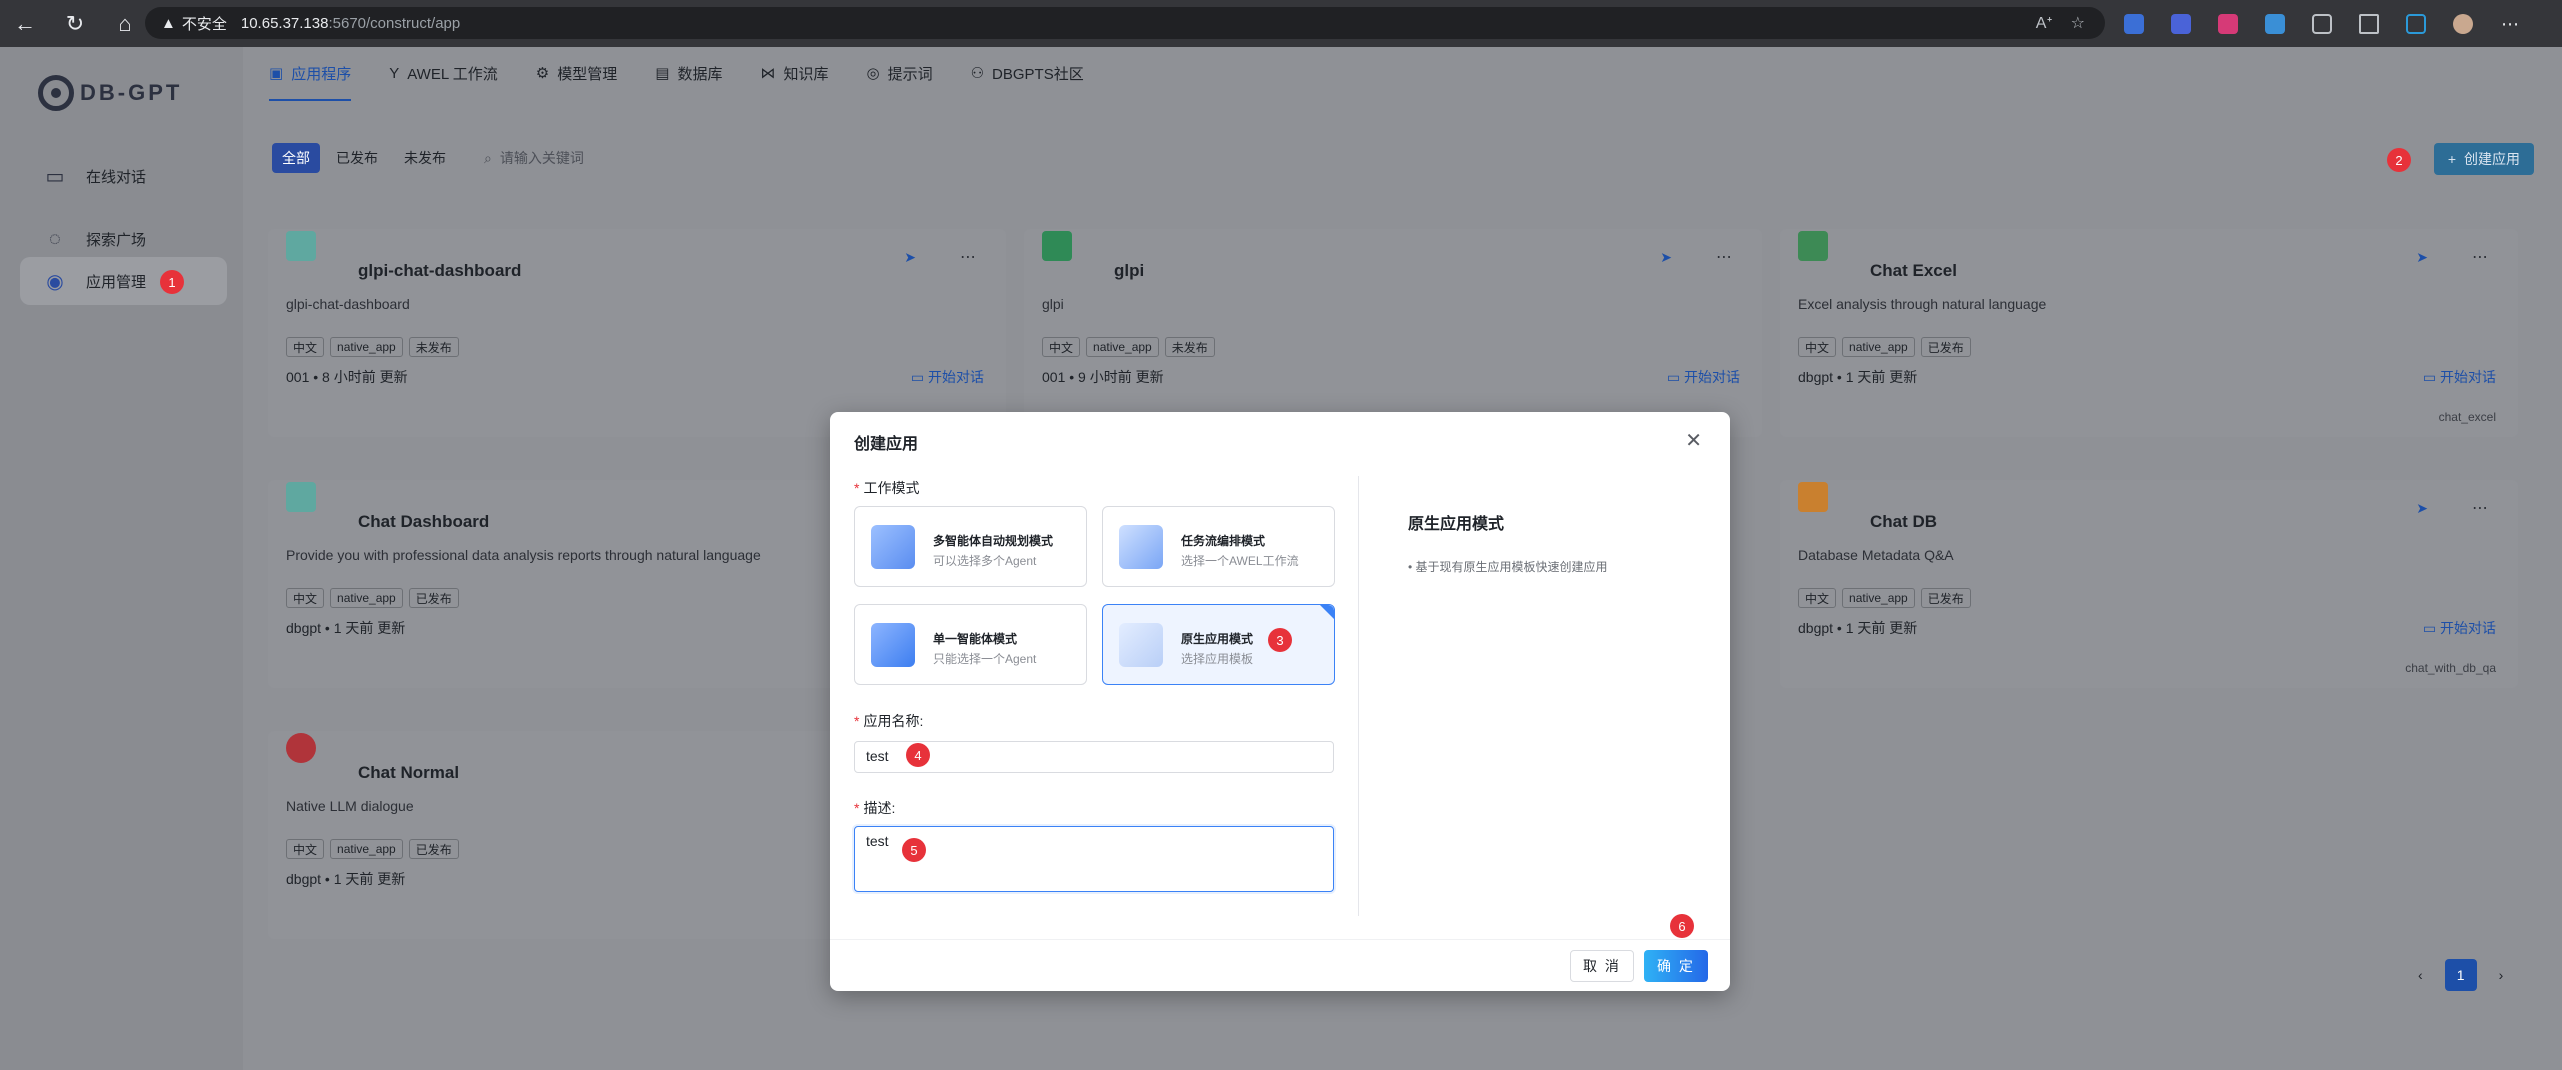 This screenshot has height=1070, width=2562. Describe the element at coordinates (1456, 524) in the screenshot. I see `mode-detail-title: 原生应用模式` at that location.